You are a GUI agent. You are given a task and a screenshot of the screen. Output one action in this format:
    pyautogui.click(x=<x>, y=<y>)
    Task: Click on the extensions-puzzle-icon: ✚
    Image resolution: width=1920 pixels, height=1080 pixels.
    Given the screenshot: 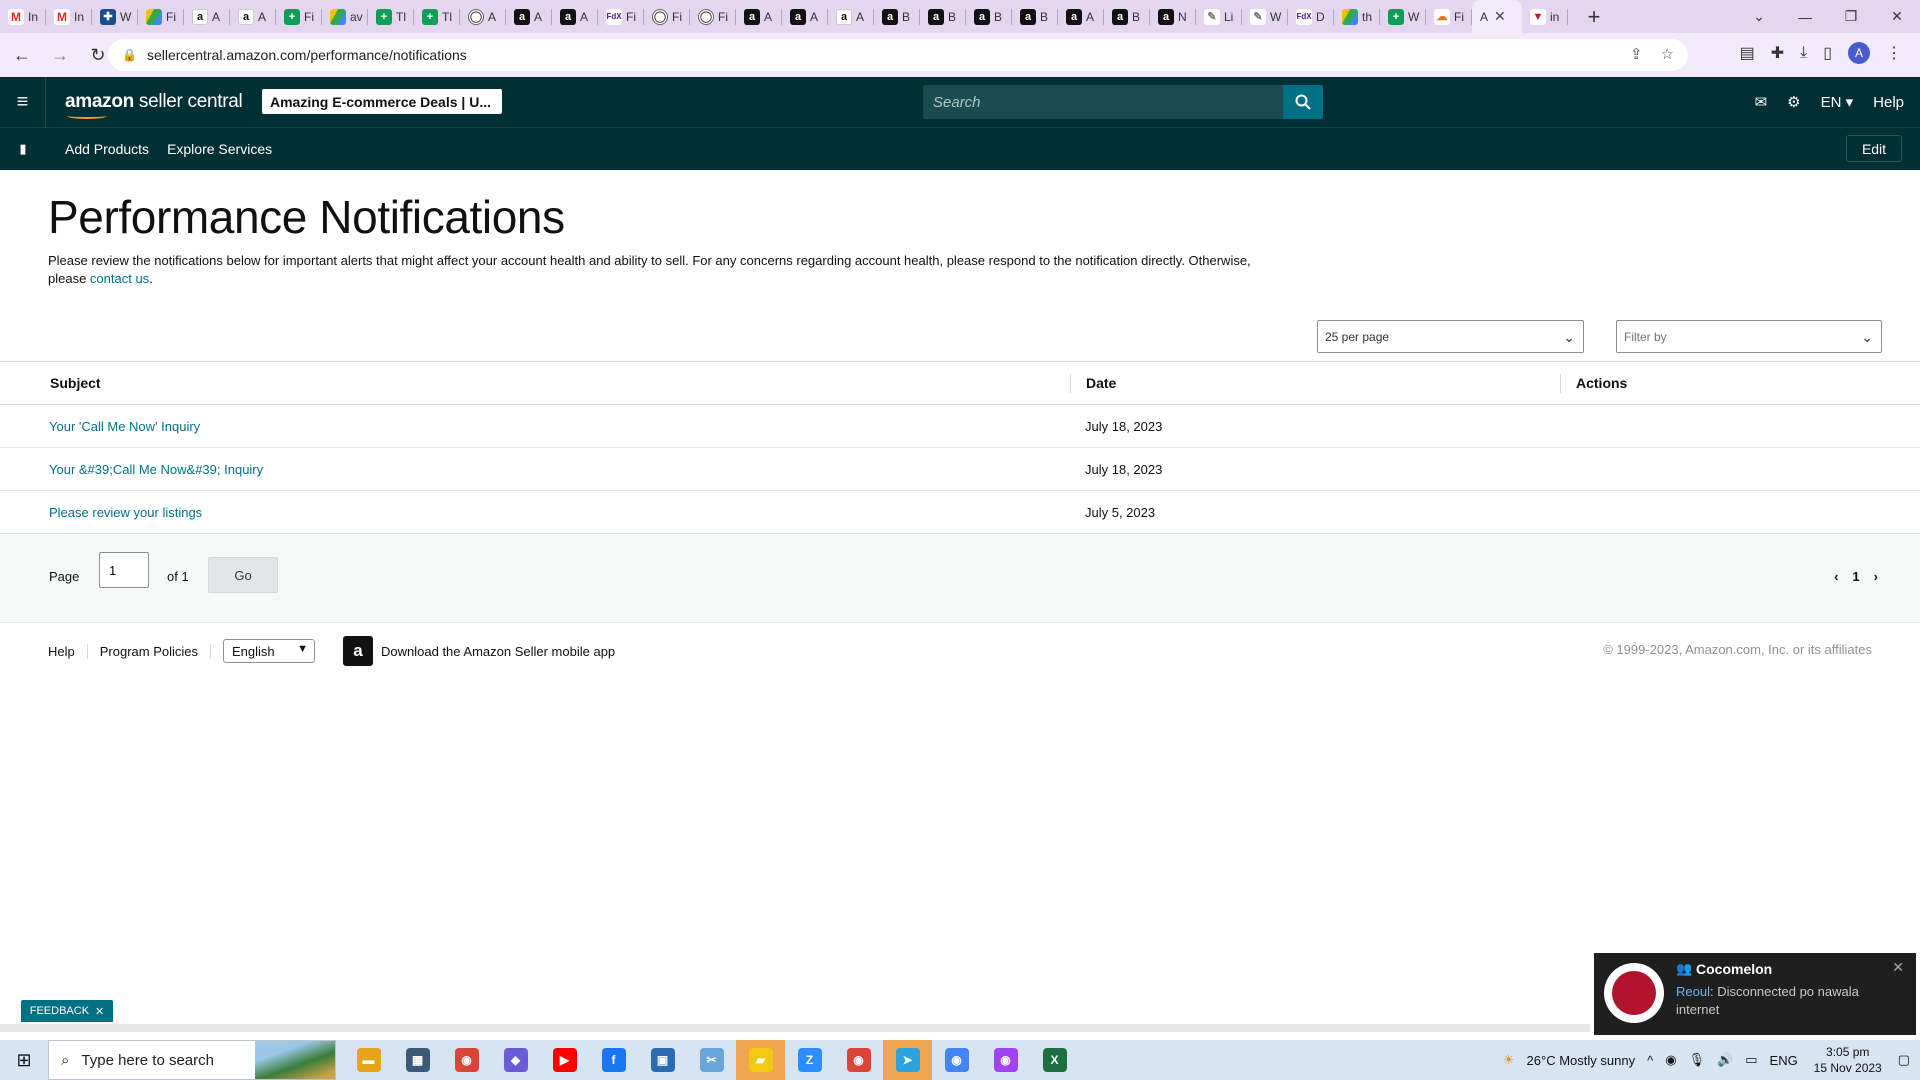 What is the action you would take?
    pyautogui.click(x=1777, y=53)
    